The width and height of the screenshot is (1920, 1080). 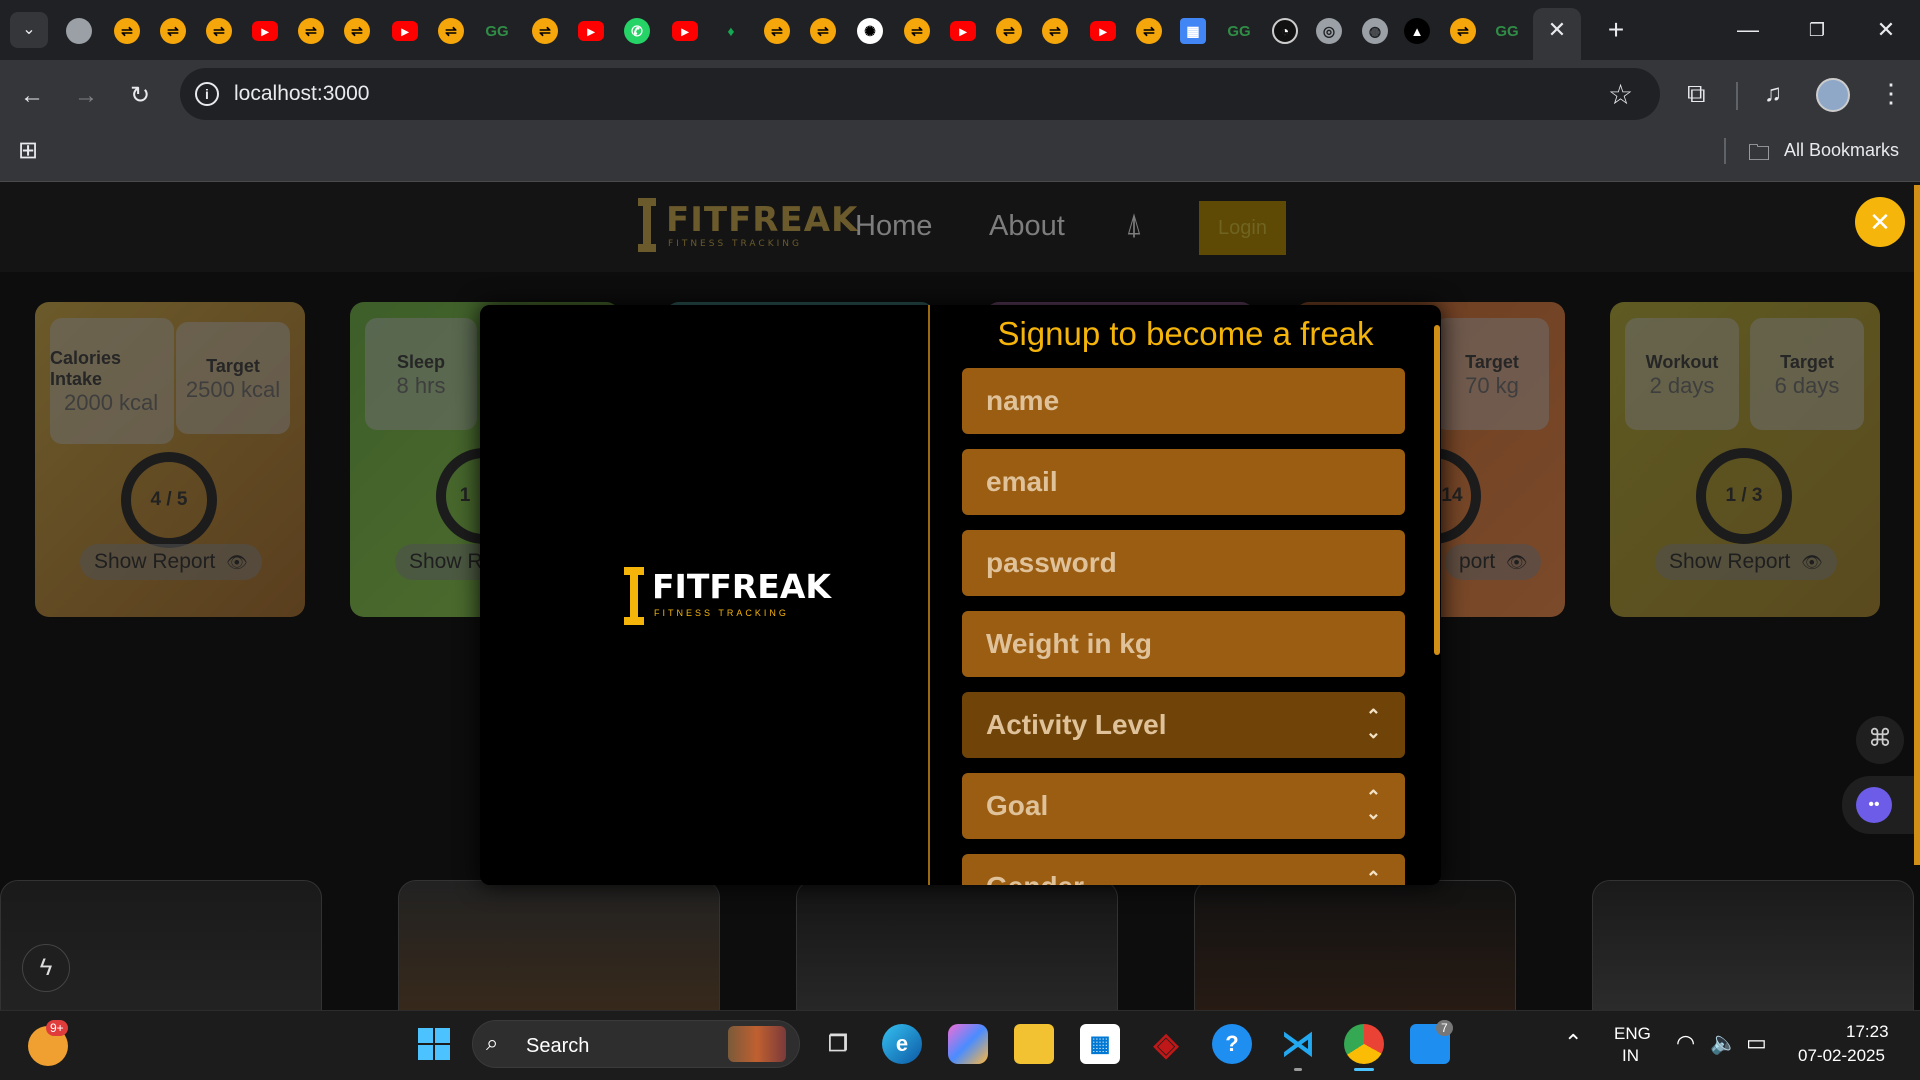 What do you see at coordinates (1807, 362) in the screenshot?
I see `target-label: Target` at bounding box center [1807, 362].